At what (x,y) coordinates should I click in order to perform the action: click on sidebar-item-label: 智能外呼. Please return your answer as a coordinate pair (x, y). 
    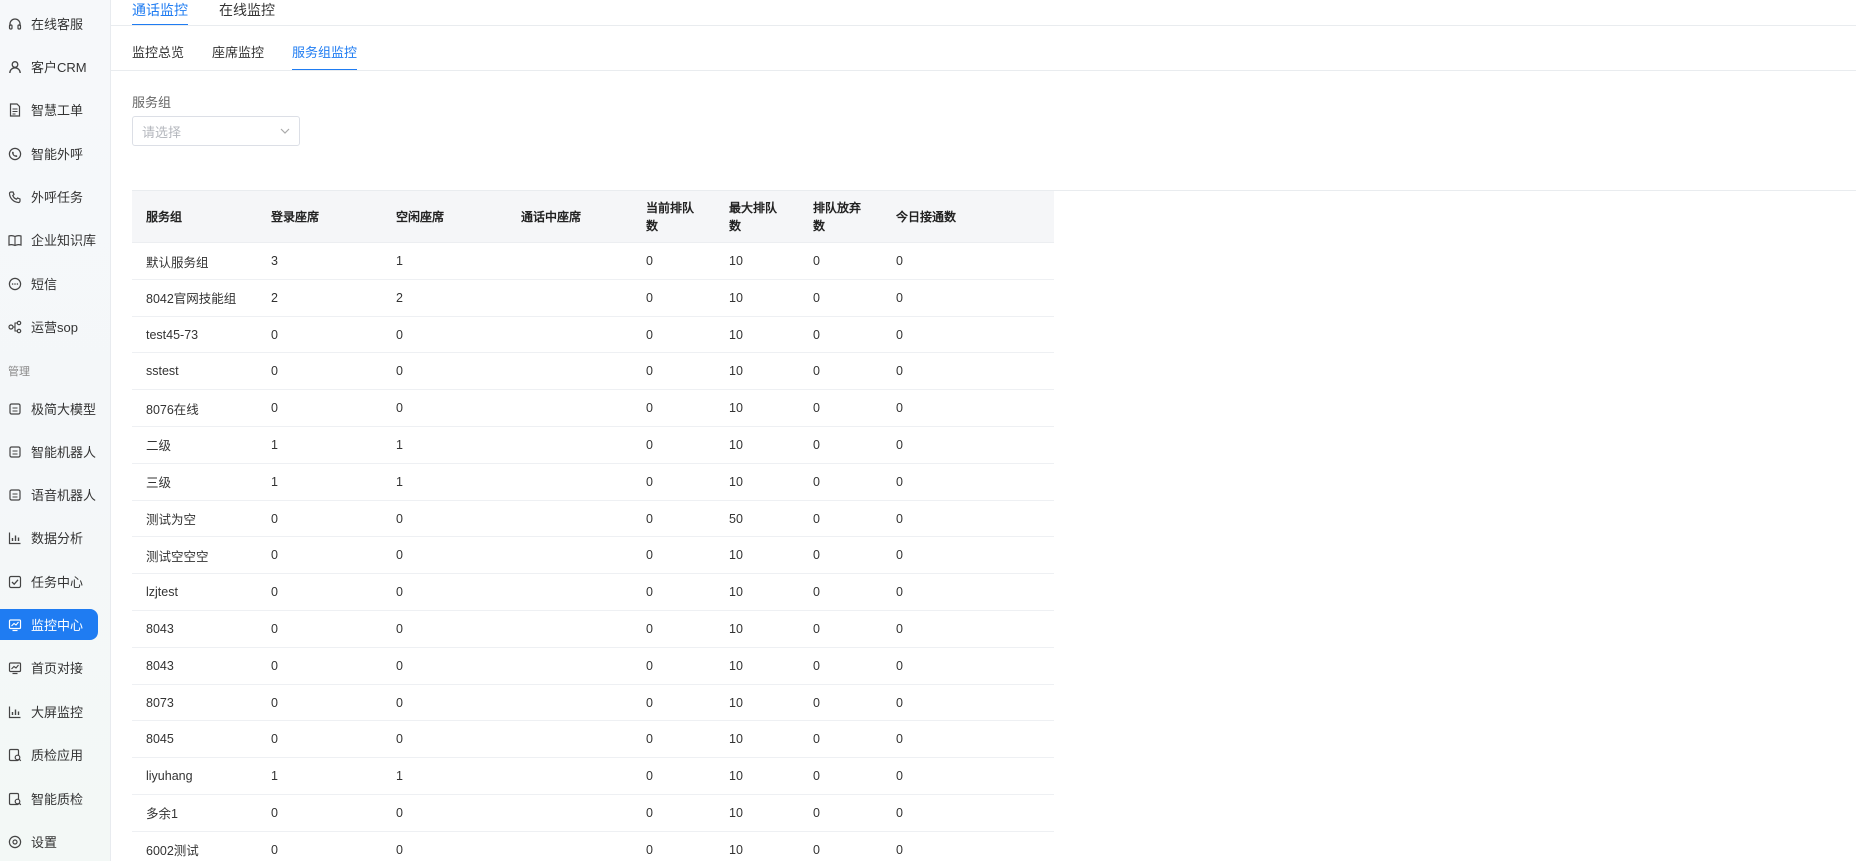
    Looking at the image, I should click on (57, 154).